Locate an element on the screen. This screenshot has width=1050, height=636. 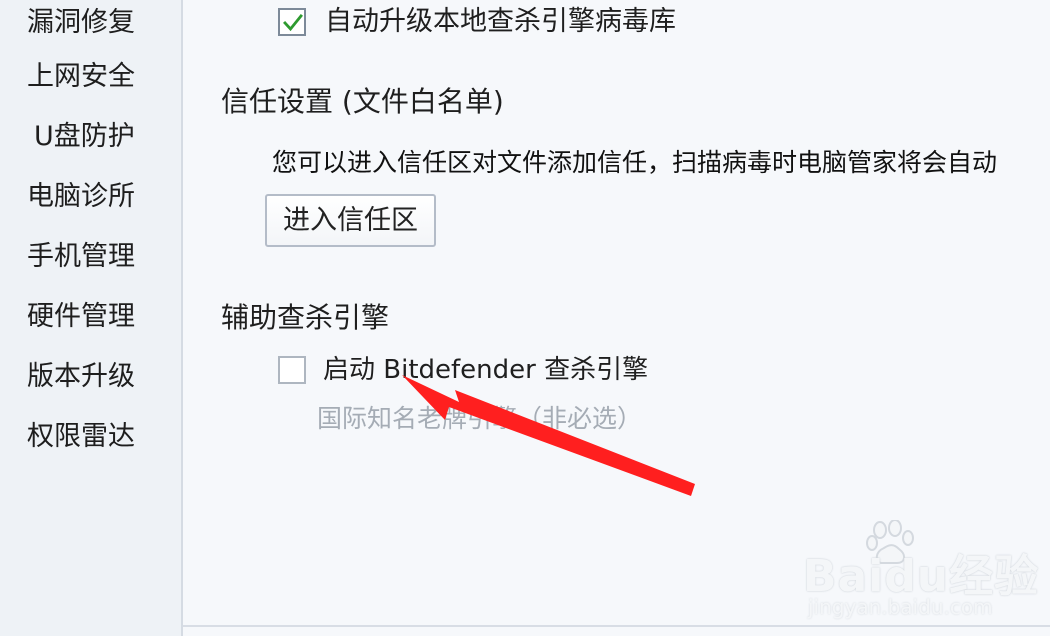
sidebar-item-label: 硬件管理 is located at coordinates (81, 316).